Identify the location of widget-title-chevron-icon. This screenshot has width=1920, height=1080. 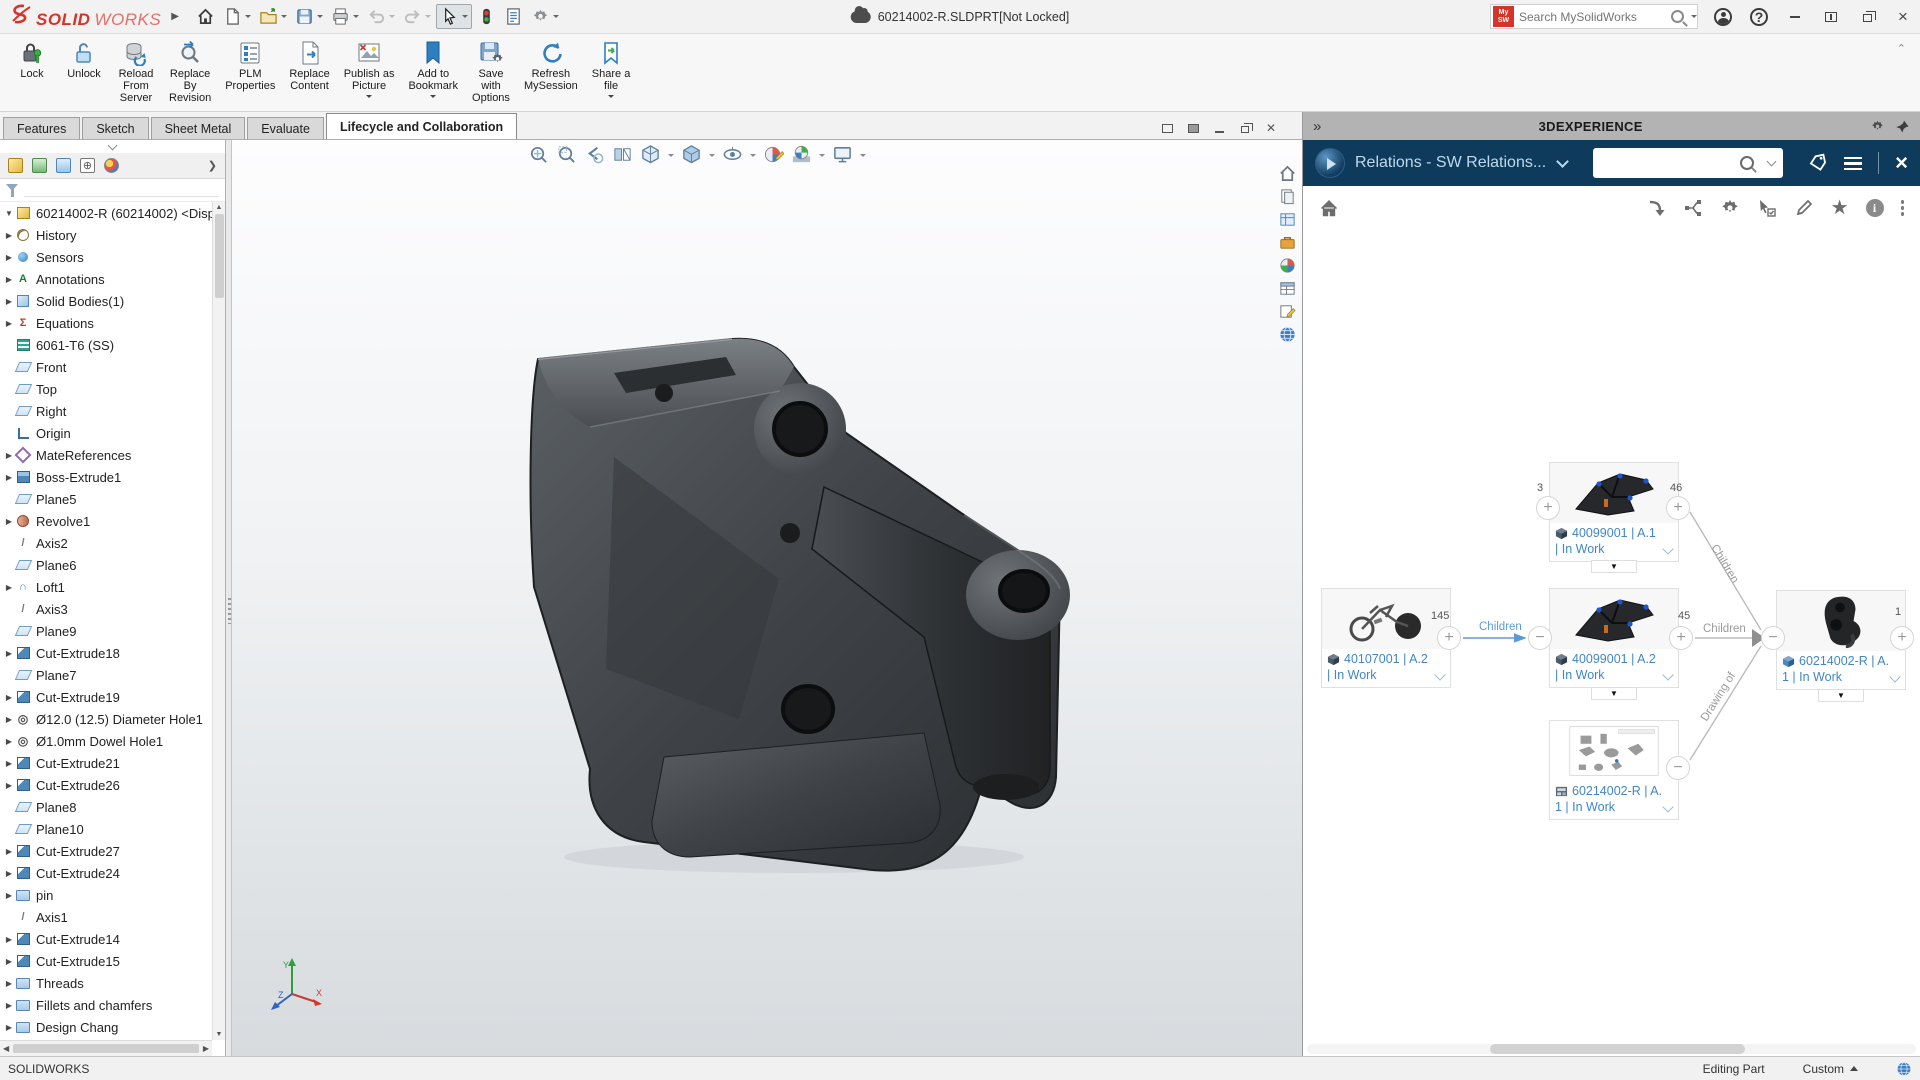
(1563, 161).